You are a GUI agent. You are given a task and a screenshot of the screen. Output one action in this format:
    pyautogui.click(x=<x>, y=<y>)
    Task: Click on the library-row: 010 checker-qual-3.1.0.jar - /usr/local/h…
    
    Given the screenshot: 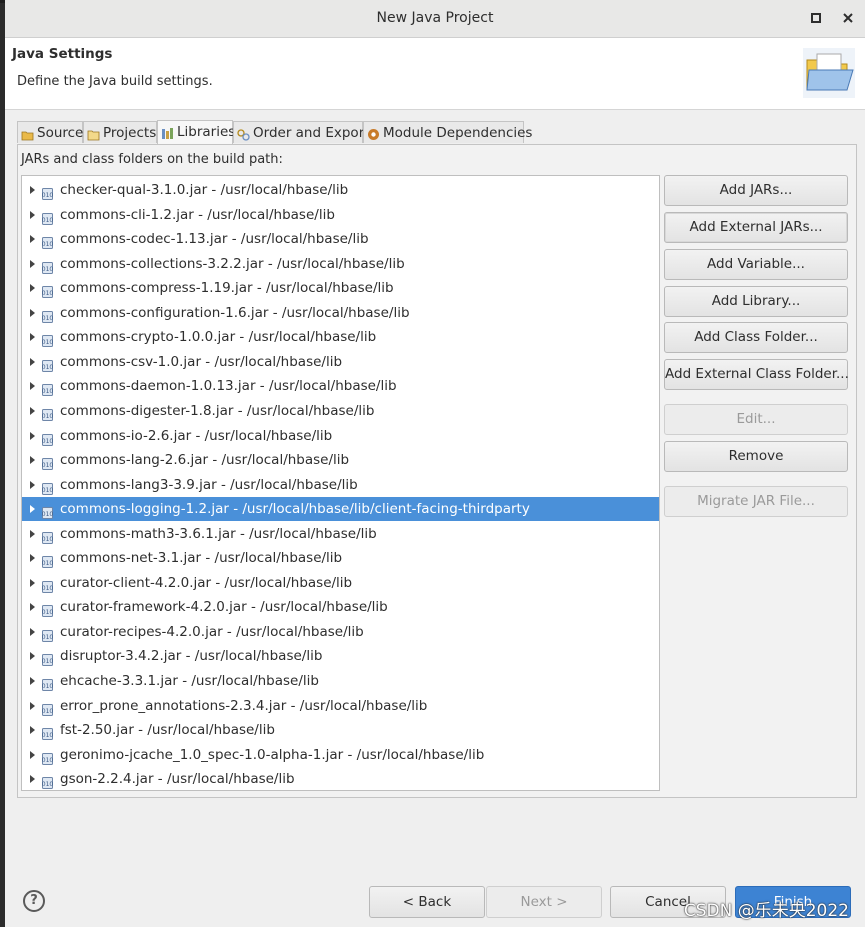 What is the action you would take?
    pyautogui.click(x=340, y=190)
    